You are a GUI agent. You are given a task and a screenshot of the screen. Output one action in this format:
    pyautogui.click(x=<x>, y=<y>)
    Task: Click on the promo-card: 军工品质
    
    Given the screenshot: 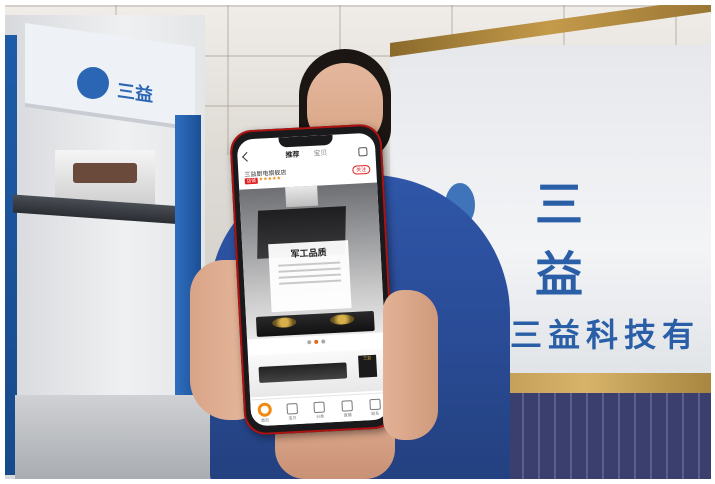 What is the action you would take?
    pyautogui.click(x=310, y=276)
    